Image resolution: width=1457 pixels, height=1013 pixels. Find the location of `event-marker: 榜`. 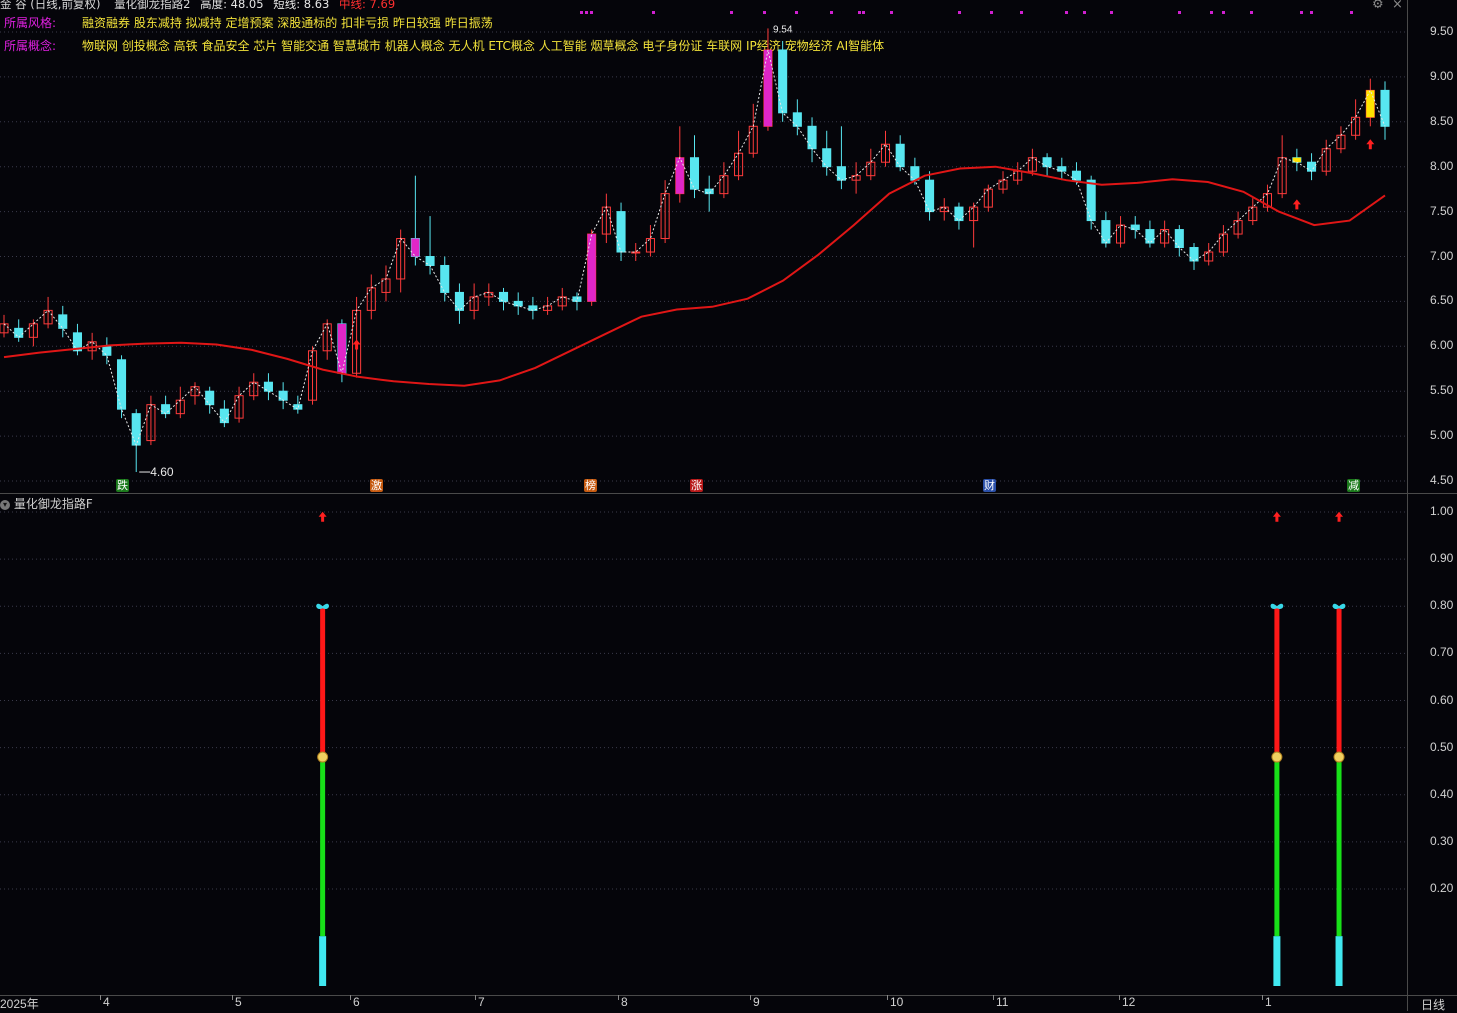

event-marker: 榜 is located at coordinates (590, 485).